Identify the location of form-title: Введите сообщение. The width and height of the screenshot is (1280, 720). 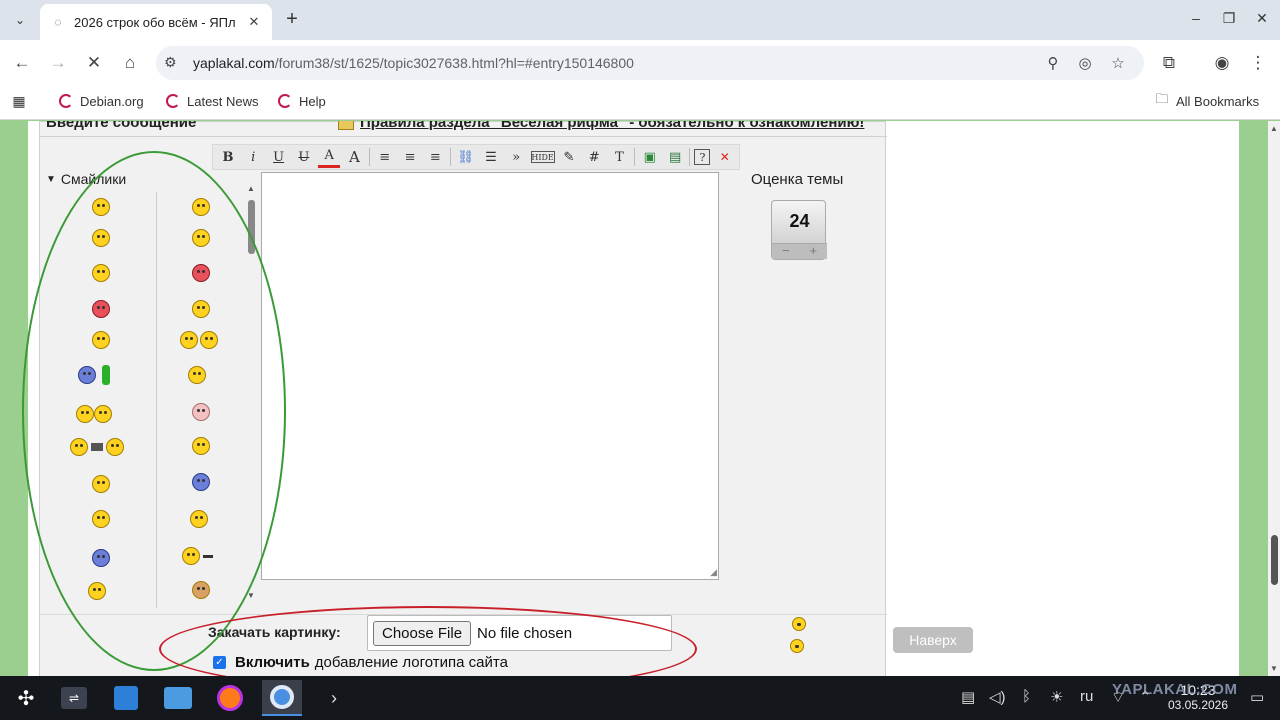
(121, 126).